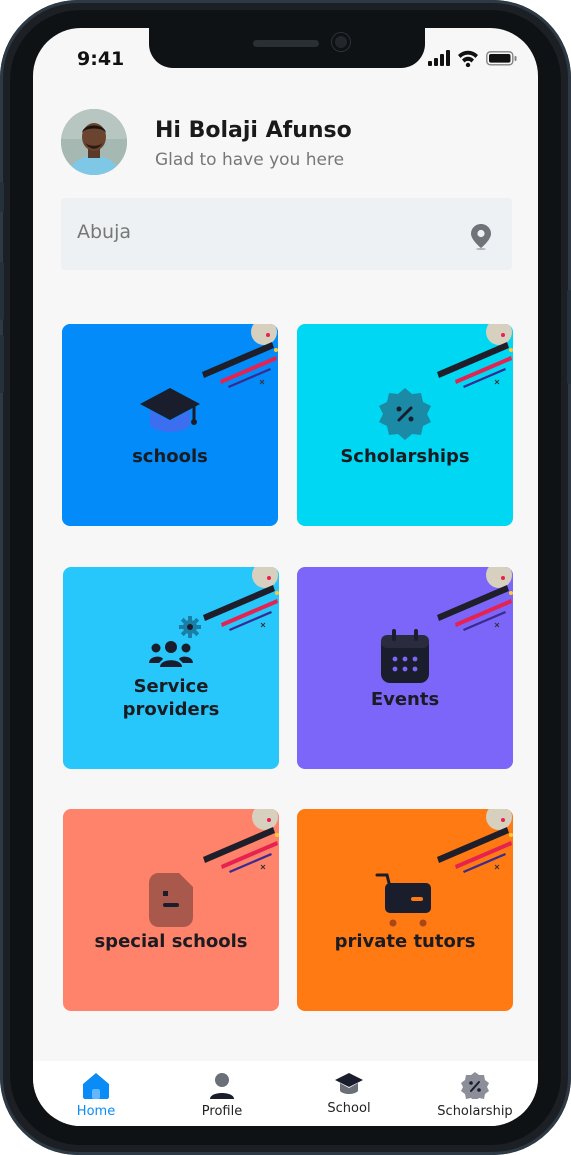  I want to click on card-label-line: Service, so click(171, 686).